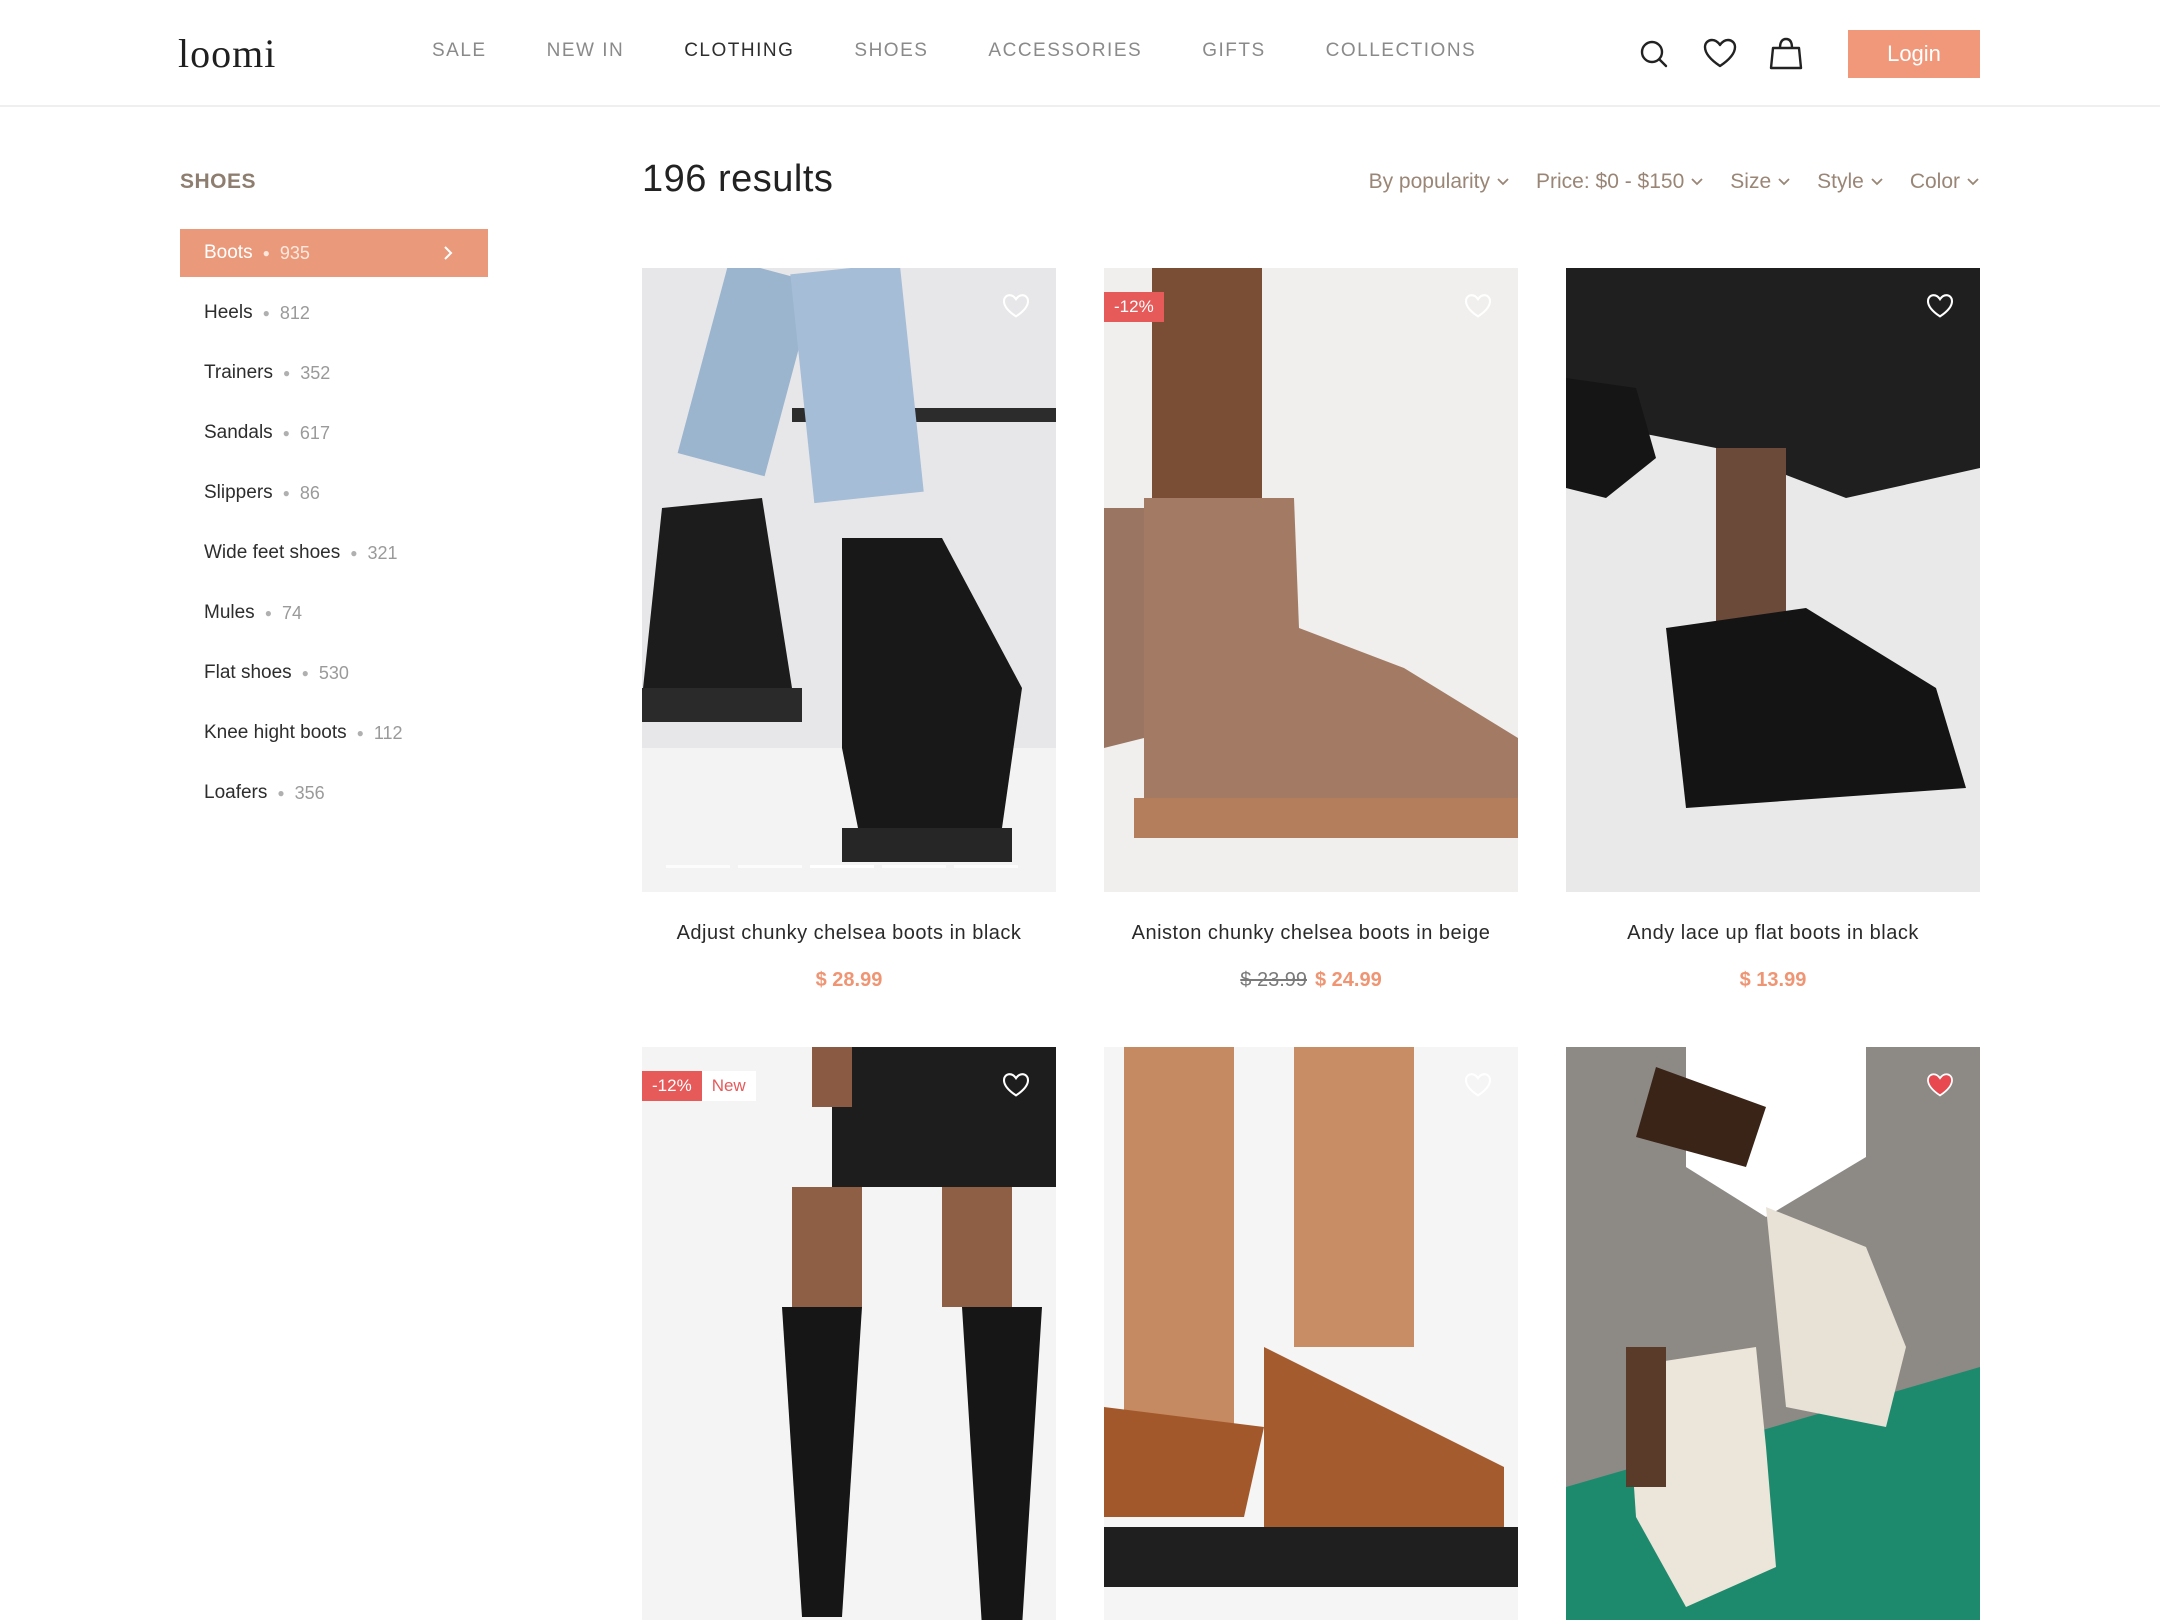 This screenshot has height=1620, width=2160. Describe the element at coordinates (334, 433) in the screenshot. I see `sidebar-item-sandals: Sandals ● 617` at that location.